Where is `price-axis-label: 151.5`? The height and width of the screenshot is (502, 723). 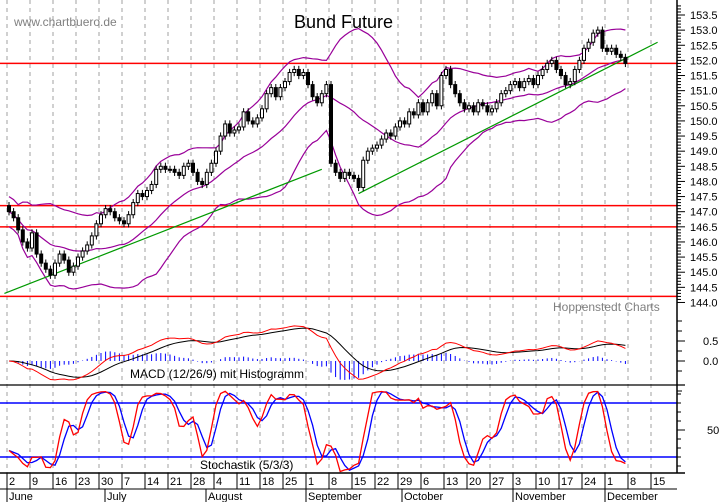 price-axis-label: 151.5 is located at coordinates (704, 77).